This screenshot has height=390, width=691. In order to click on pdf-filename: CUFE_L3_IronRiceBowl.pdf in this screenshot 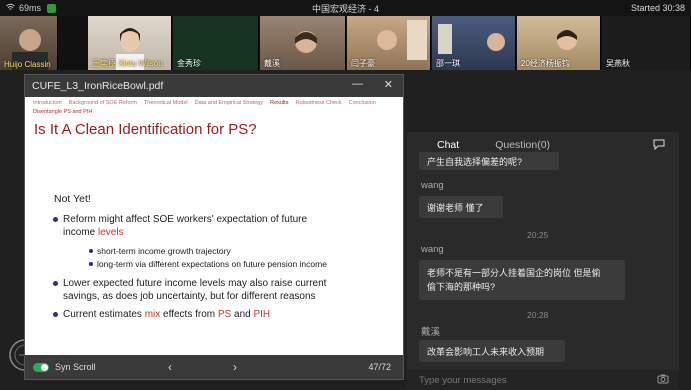, I will do `click(98, 86)`.